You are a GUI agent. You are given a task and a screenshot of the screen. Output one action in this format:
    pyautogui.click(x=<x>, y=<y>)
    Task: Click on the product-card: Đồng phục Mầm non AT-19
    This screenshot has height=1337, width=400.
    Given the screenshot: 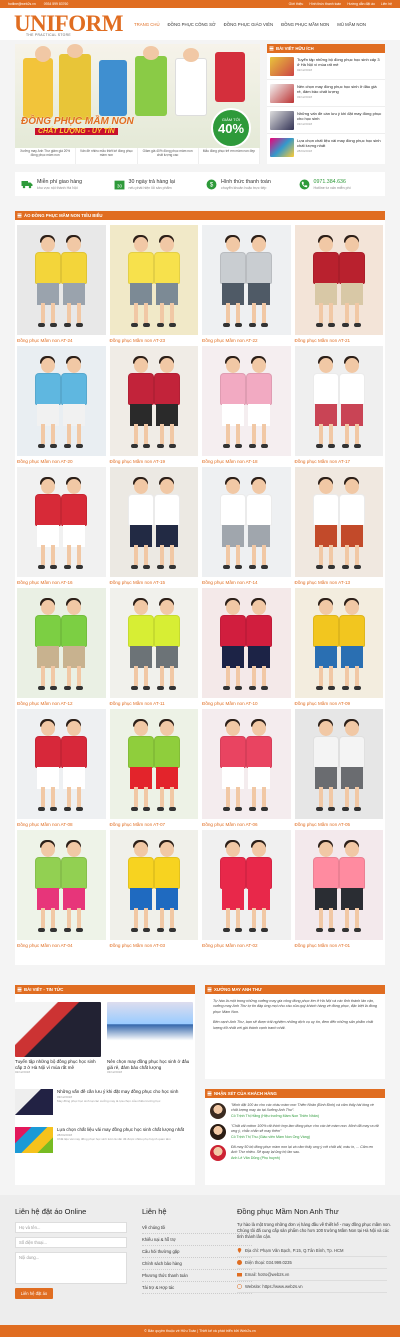 What is the action you would take?
    pyautogui.click(x=154, y=406)
    